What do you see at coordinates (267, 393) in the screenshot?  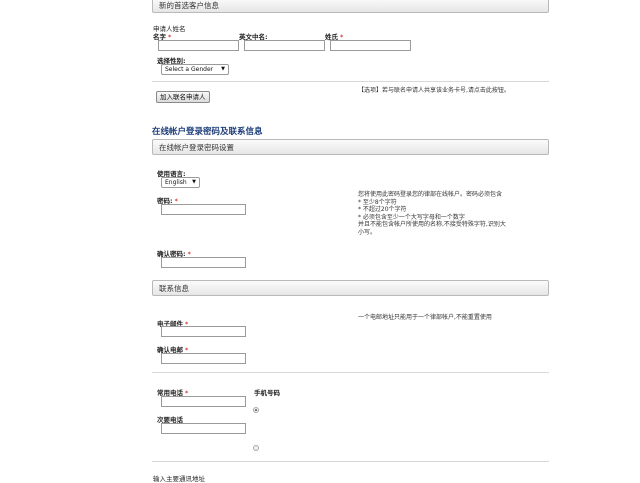 I see `mobile-label: 手机号码` at bounding box center [267, 393].